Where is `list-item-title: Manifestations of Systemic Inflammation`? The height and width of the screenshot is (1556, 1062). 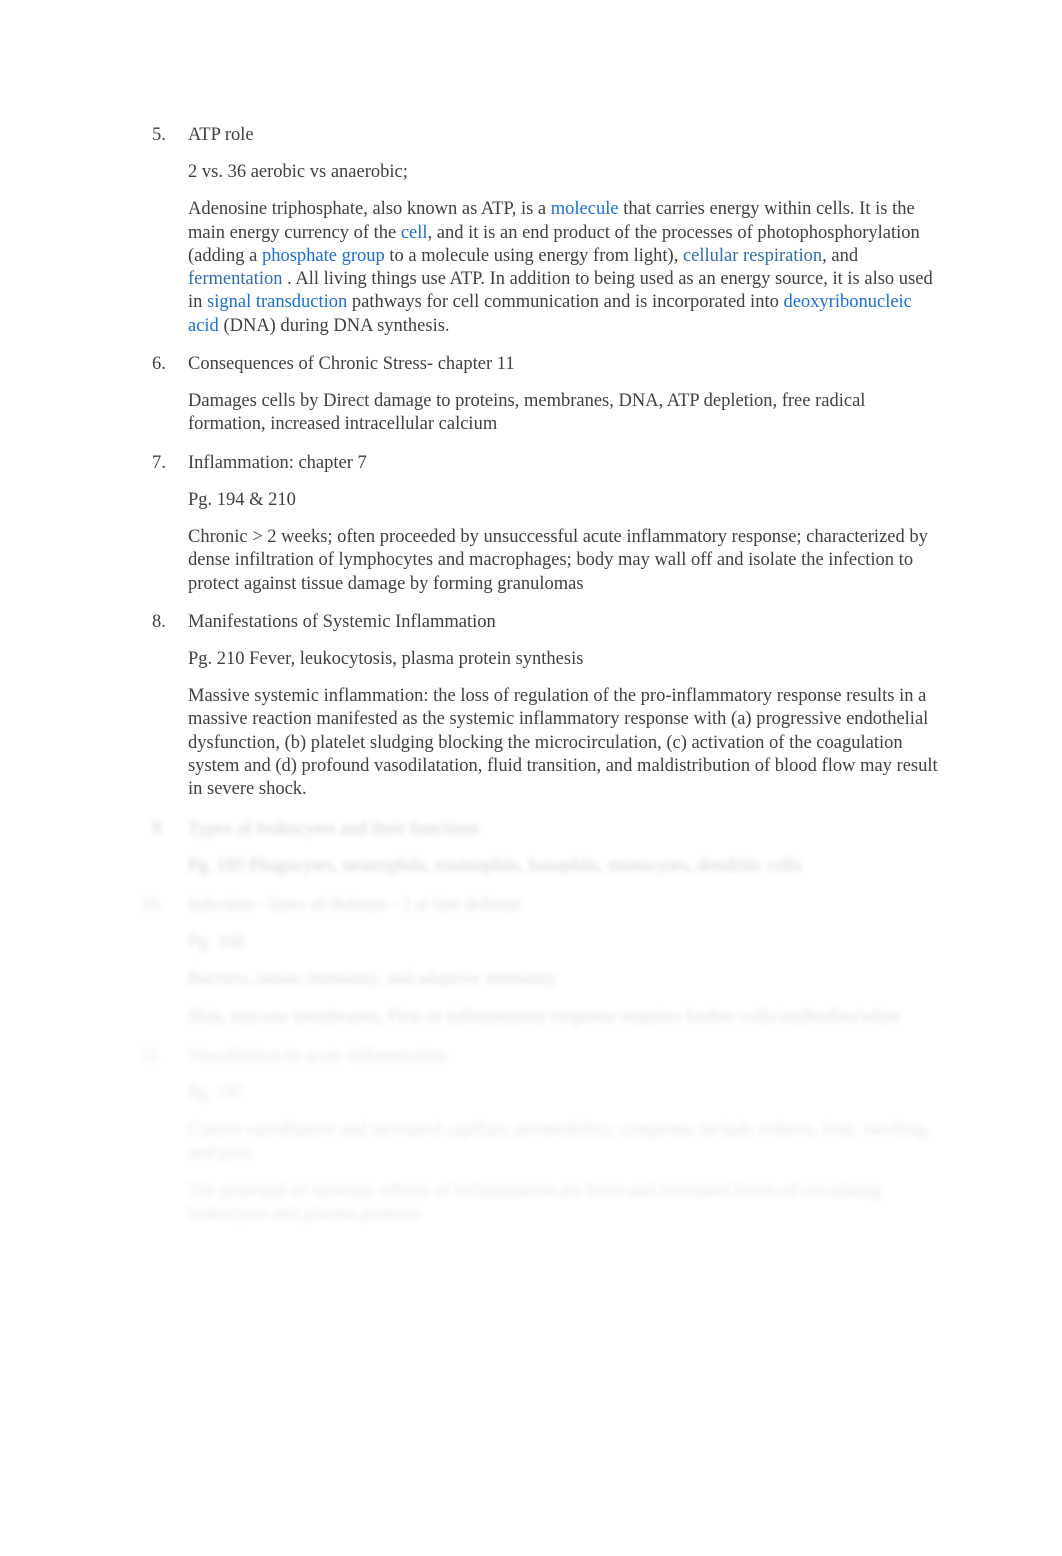
list-item-title: Manifestations of Systemic Inflammation is located at coordinates (342, 621).